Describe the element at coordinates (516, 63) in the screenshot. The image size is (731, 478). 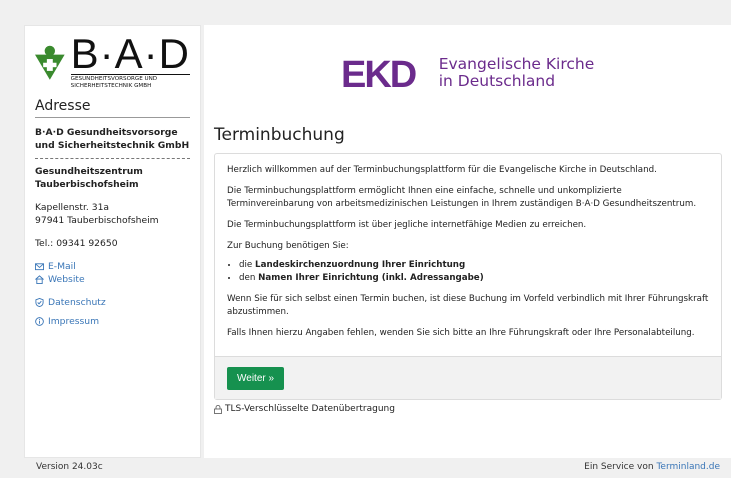
I see `ekd-name-line1: Evangelische Kirche` at that location.